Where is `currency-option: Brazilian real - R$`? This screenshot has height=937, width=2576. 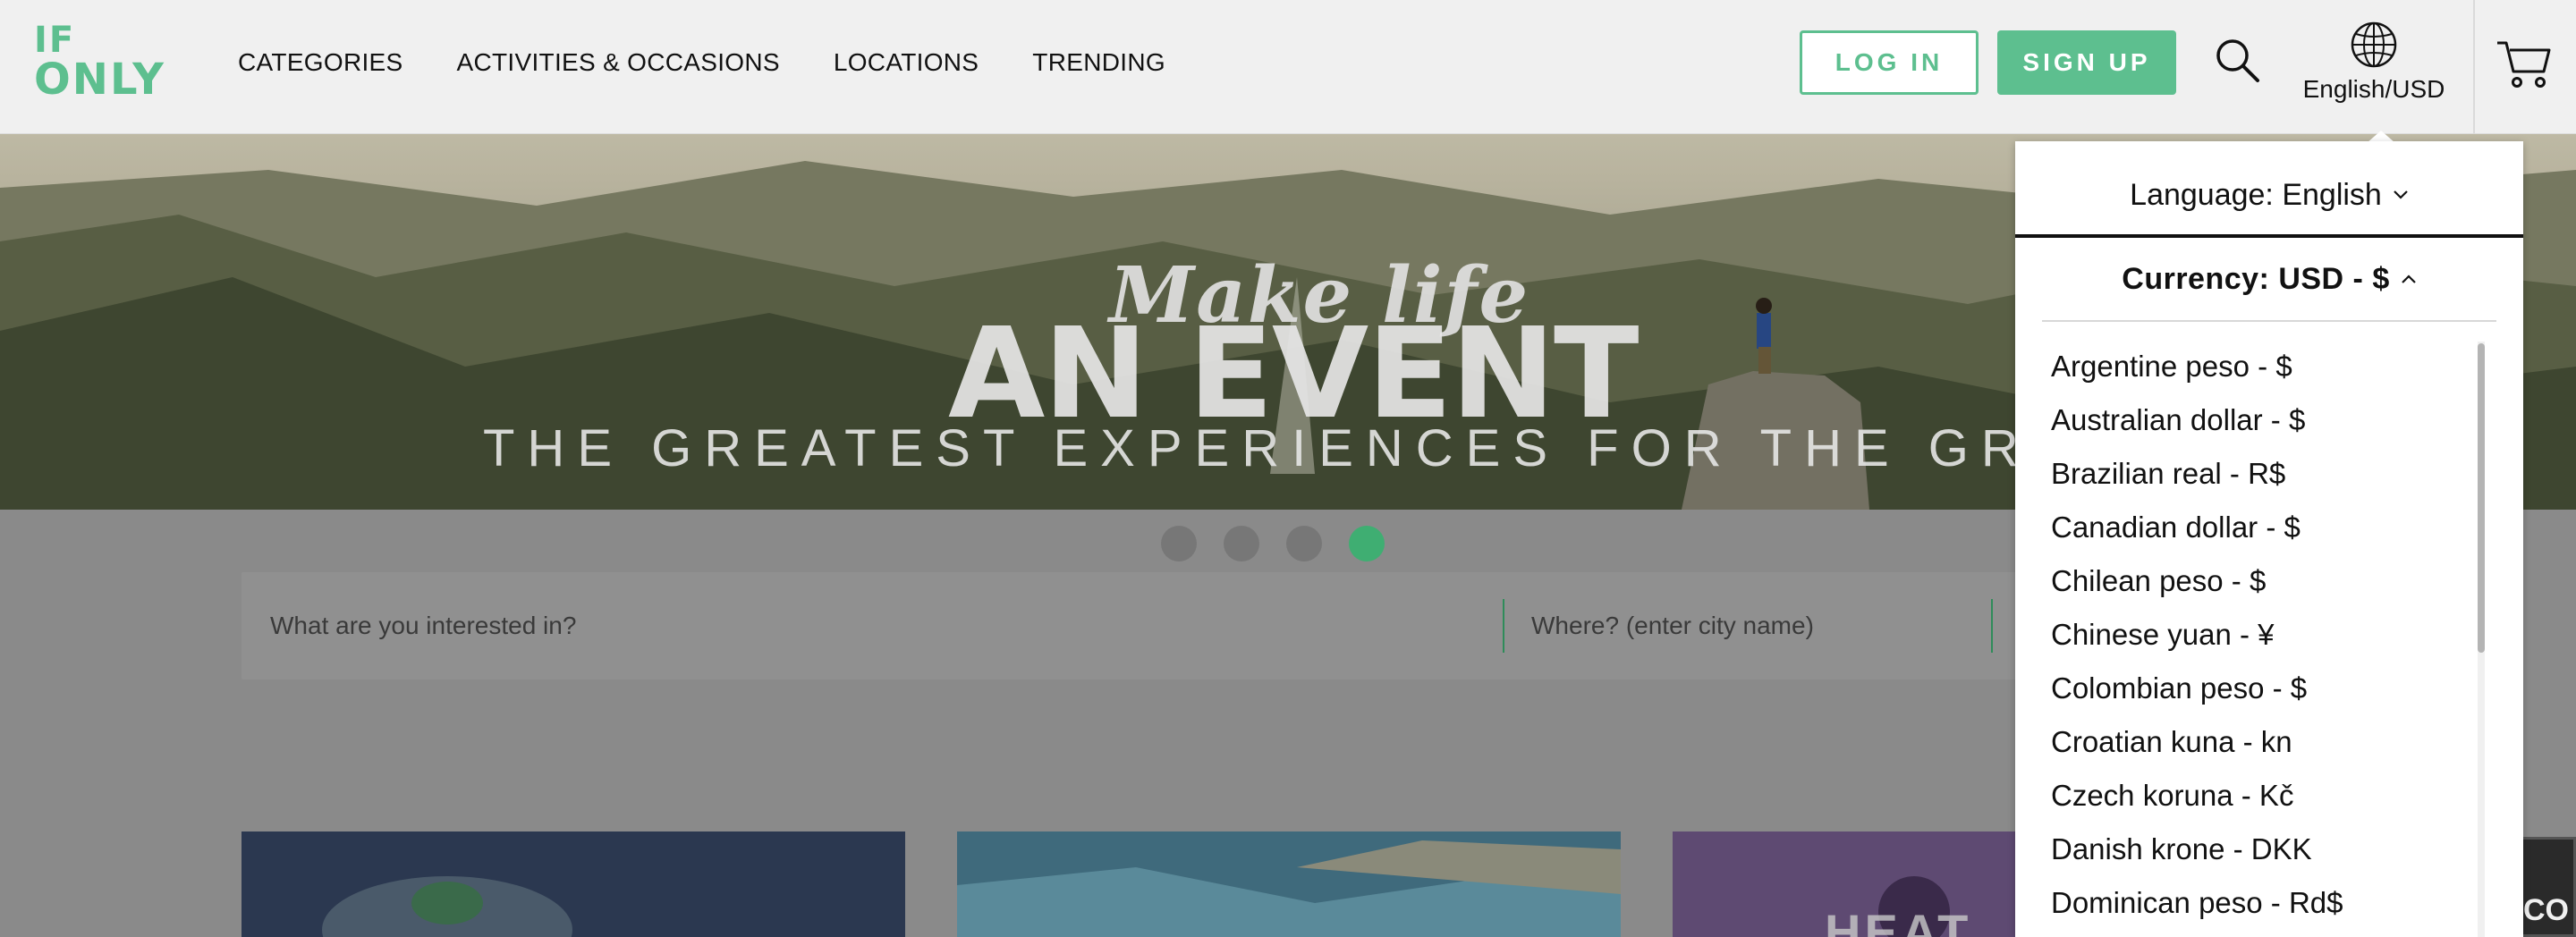 currency-option: Brazilian real - R$ is located at coordinates (2265, 474).